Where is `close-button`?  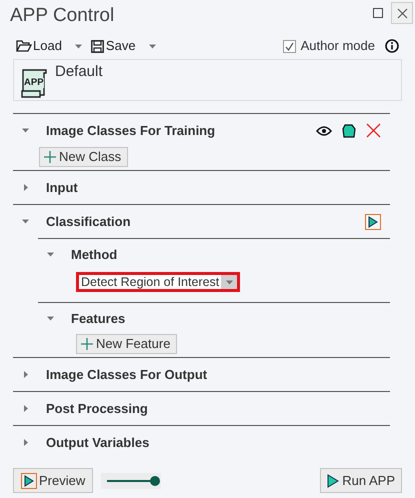
close-button is located at coordinates (402, 13).